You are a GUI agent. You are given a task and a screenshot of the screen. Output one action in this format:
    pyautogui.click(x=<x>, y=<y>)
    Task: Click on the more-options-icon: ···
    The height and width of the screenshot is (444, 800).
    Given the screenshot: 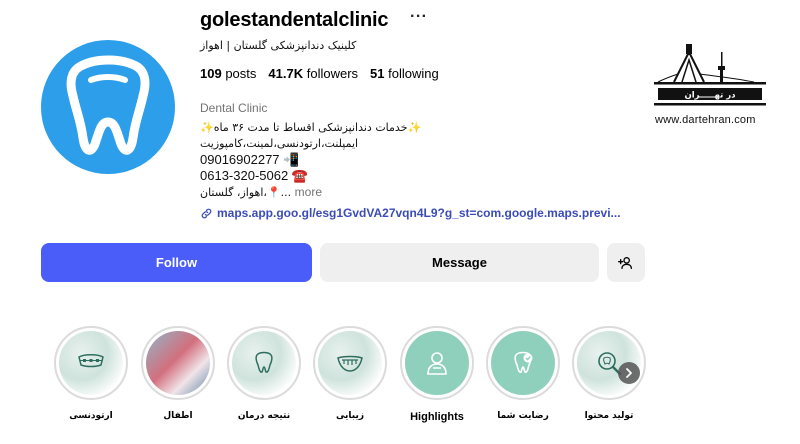 What is the action you would take?
    pyautogui.click(x=418, y=17)
    